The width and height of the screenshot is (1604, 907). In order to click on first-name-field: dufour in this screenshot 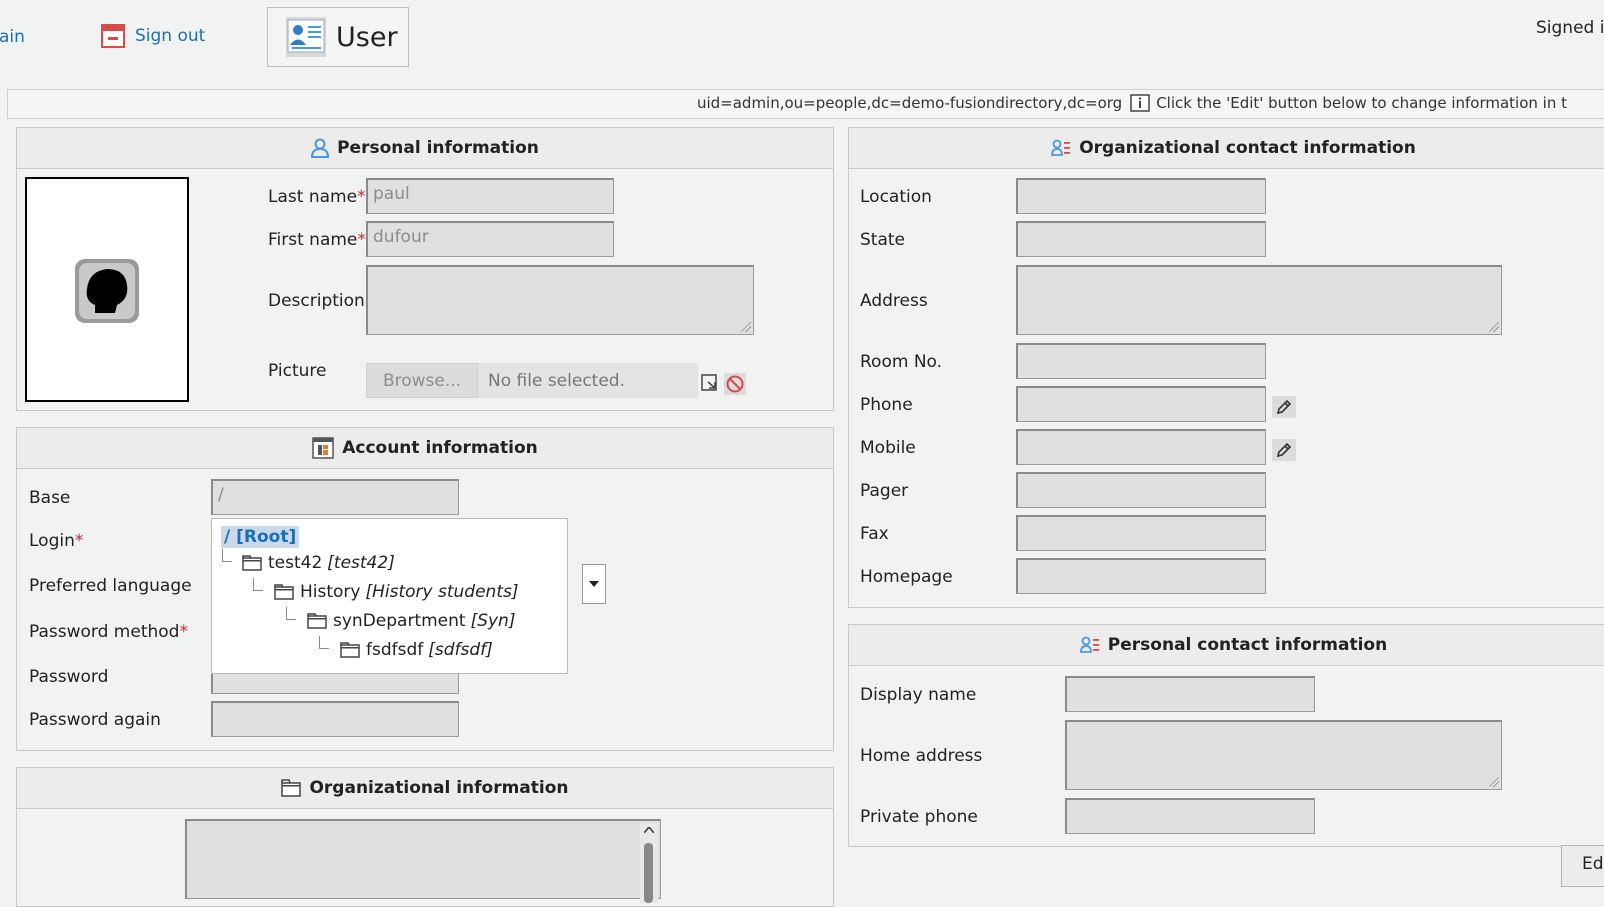, I will do `click(490, 239)`.